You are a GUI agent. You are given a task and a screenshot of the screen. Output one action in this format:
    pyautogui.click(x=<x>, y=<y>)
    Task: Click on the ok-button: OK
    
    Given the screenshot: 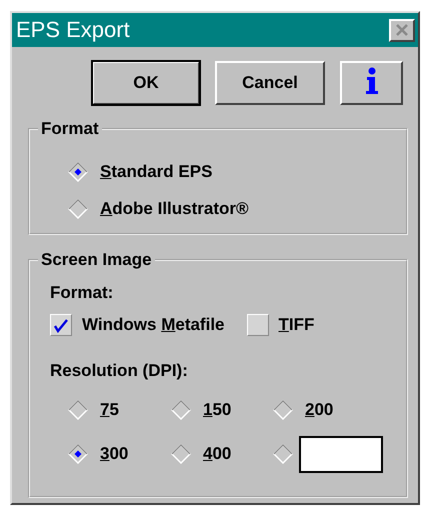 What is the action you would take?
    pyautogui.click(x=146, y=83)
    